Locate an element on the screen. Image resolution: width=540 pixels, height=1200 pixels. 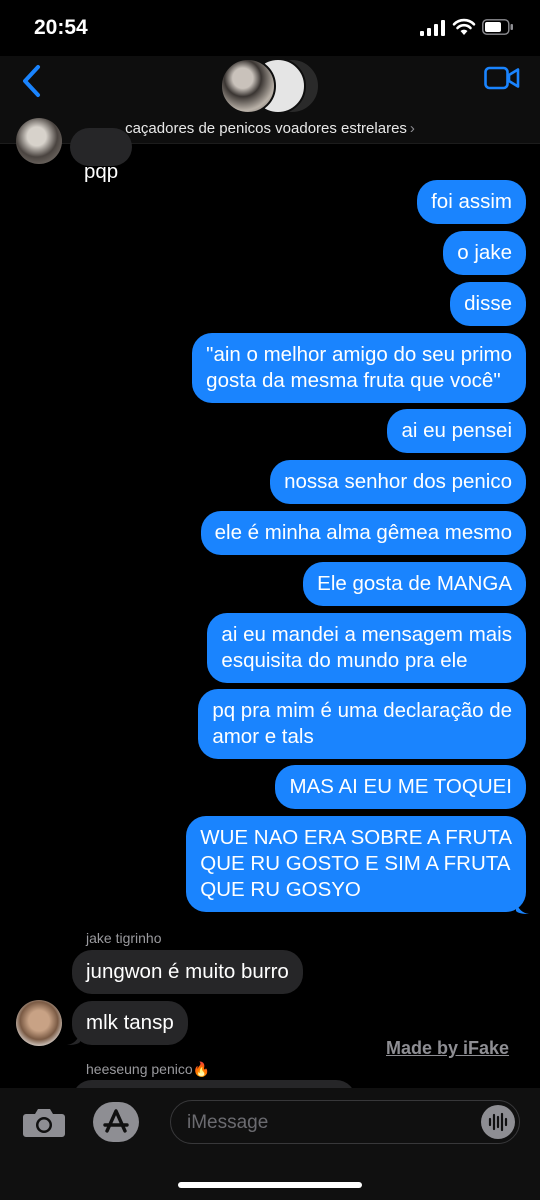
outgoing-message: Ele gosta de MANGA is located at coordinates (414, 584).